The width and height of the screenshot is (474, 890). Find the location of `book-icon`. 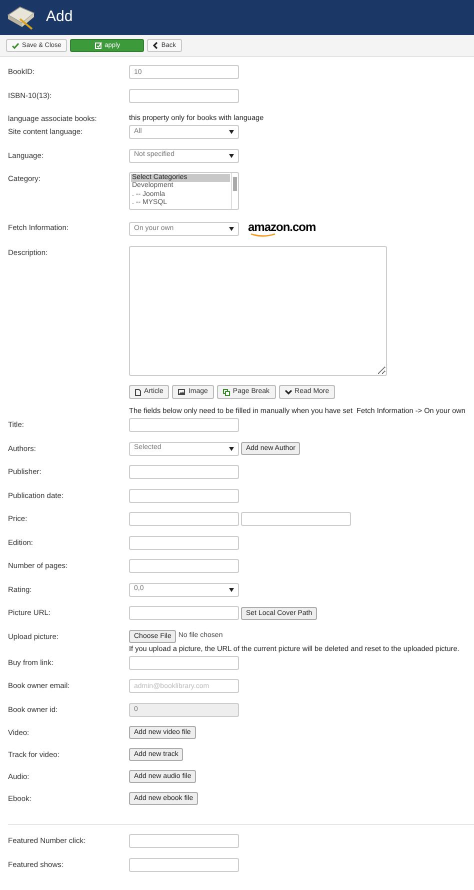

book-icon is located at coordinates (21, 17).